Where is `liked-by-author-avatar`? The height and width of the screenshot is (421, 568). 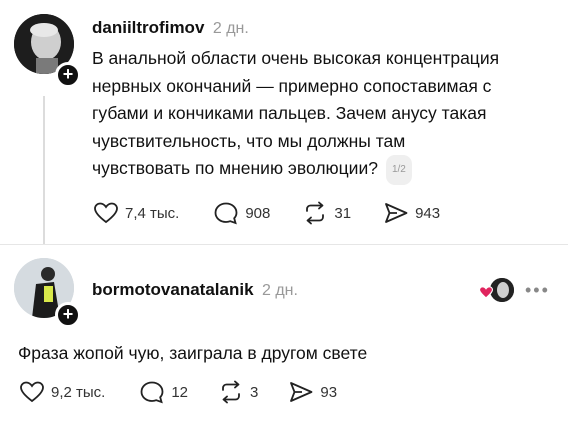 liked-by-author-avatar is located at coordinates (502, 290).